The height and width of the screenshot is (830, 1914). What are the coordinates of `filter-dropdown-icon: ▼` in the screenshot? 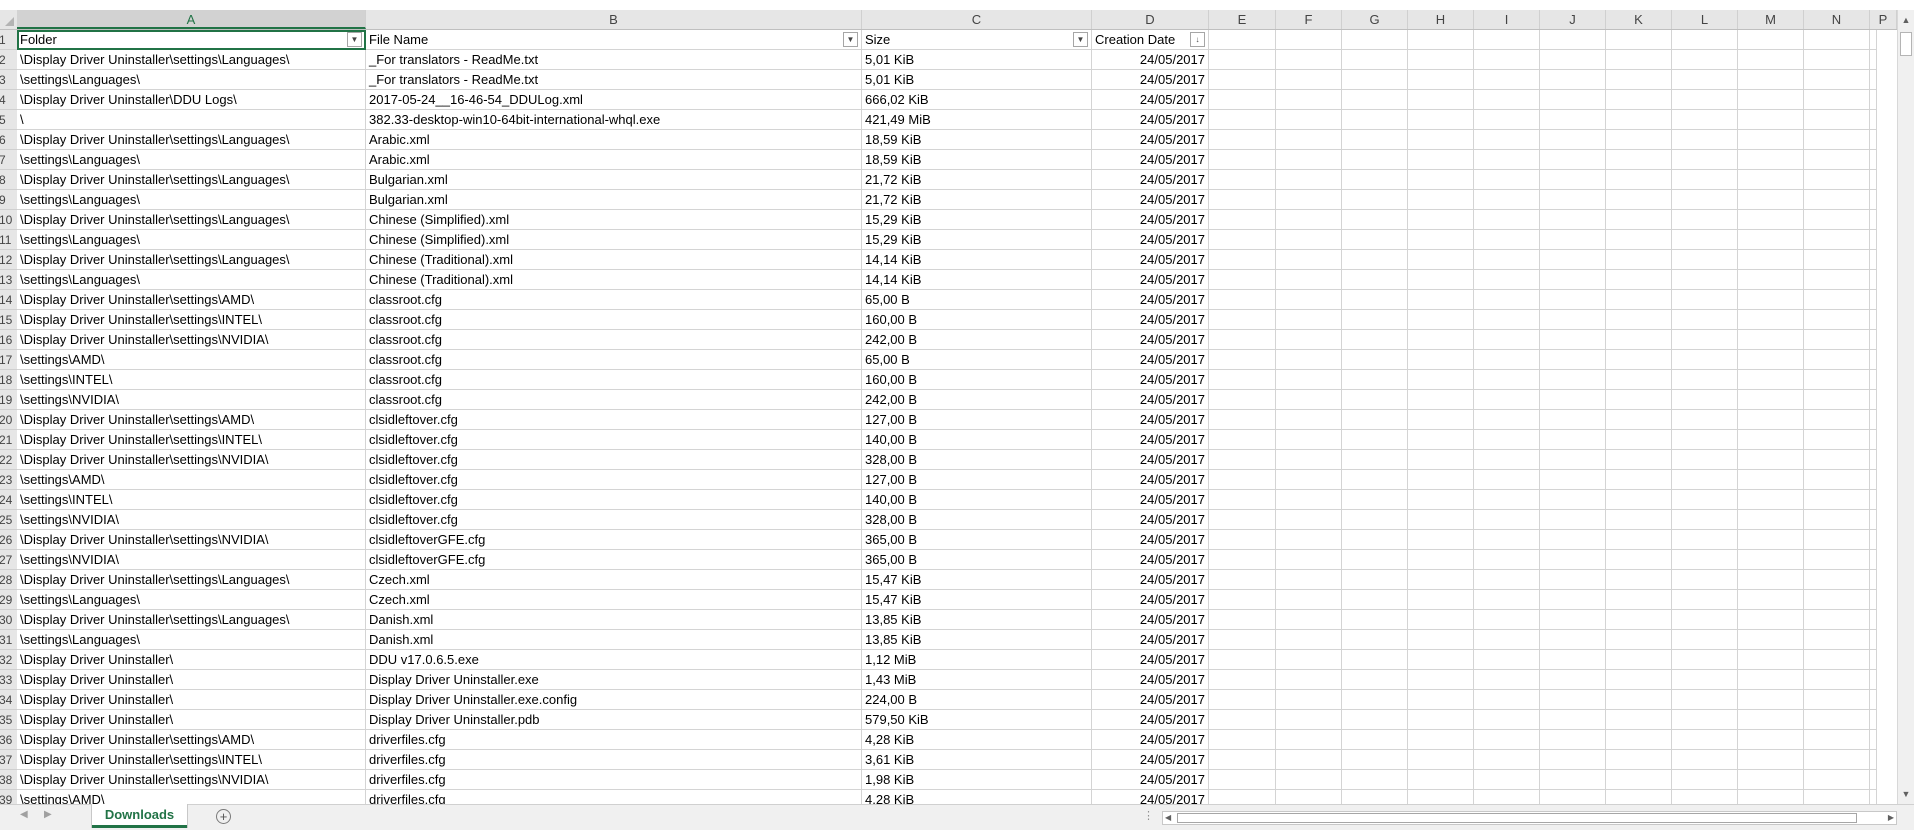 It's located at (354, 39).